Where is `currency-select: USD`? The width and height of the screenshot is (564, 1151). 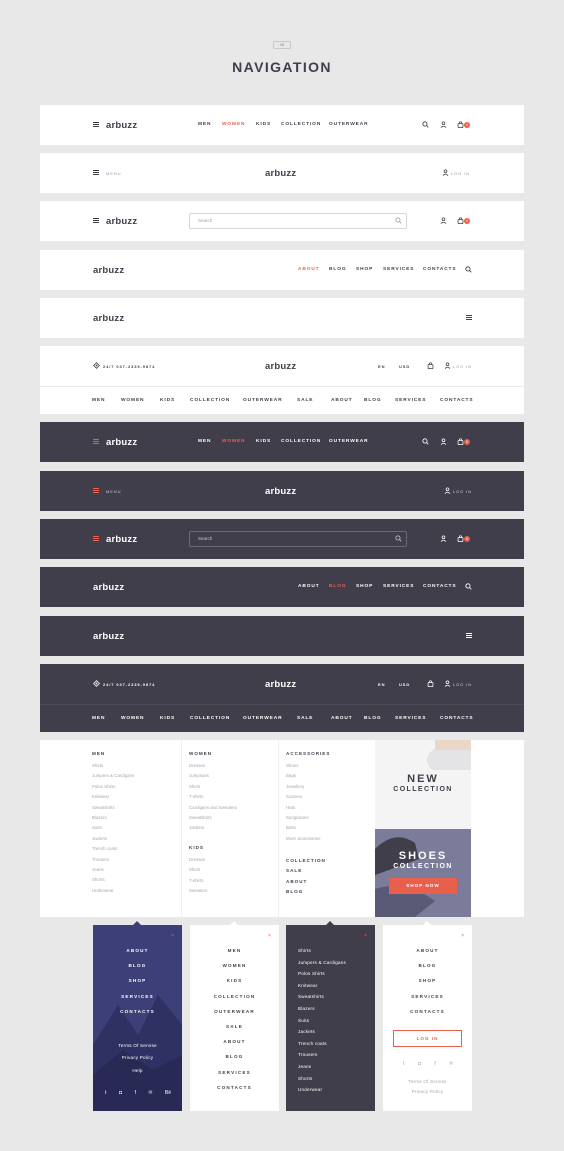 currency-select: USD is located at coordinates (404, 684).